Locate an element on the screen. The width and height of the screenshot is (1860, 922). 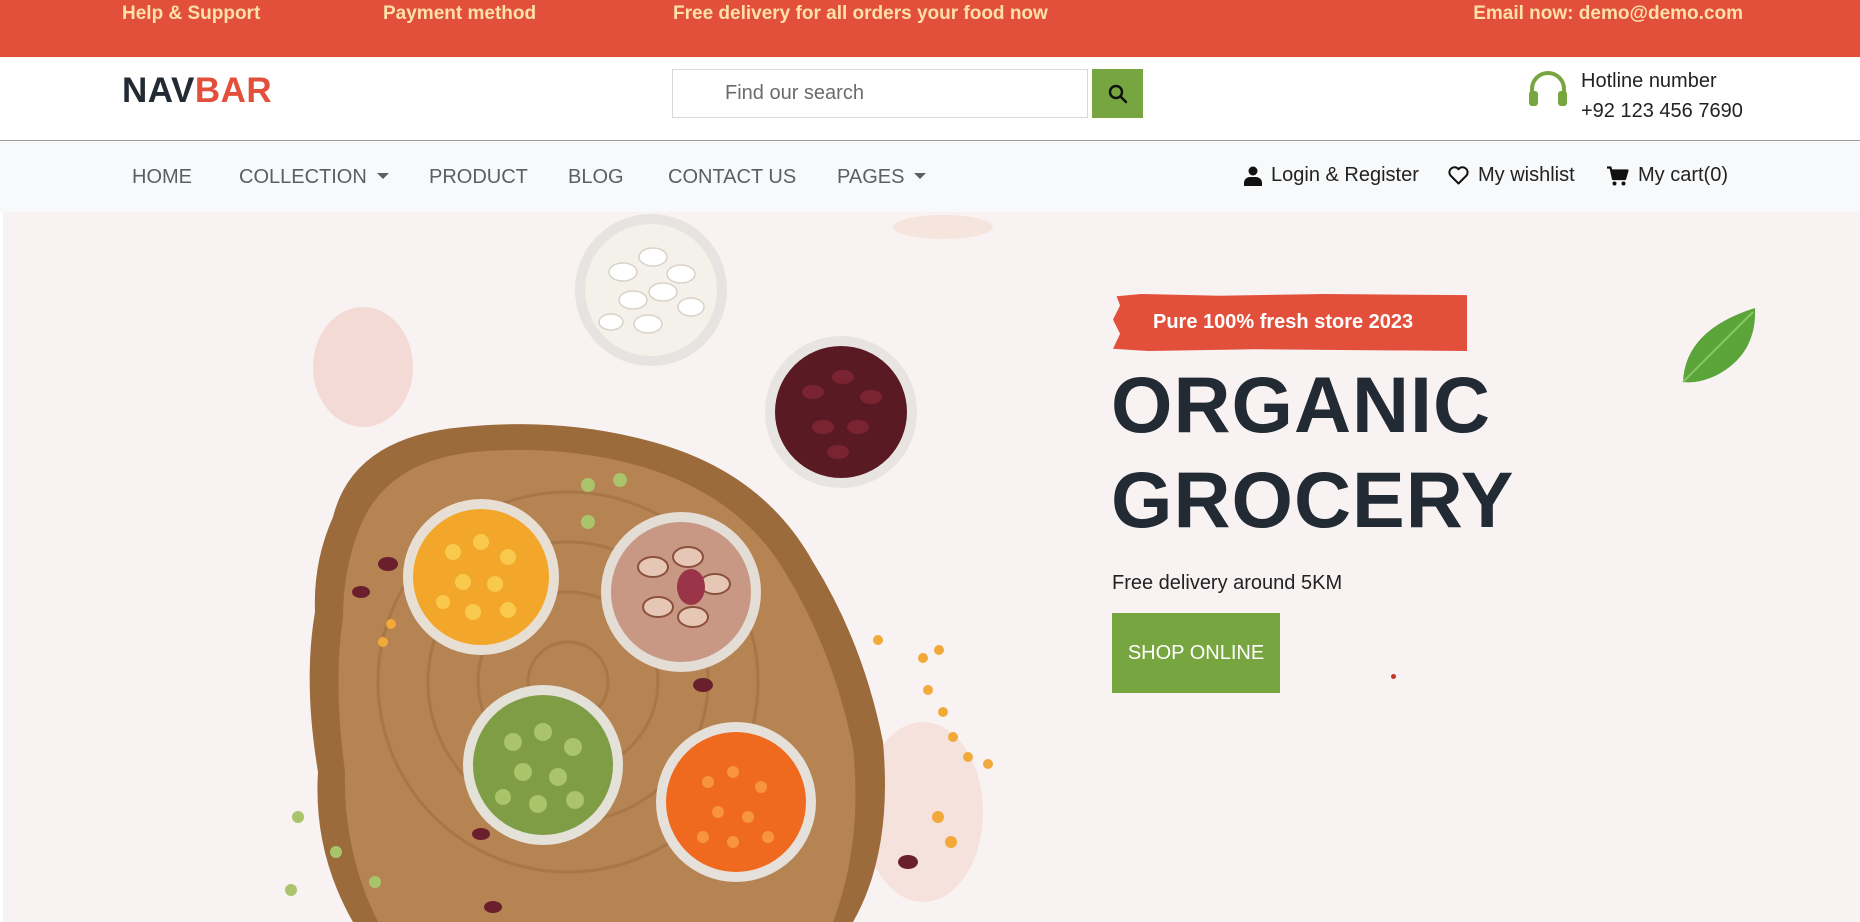
nav-product-label: PRODUCT is located at coordinates (478, 177).